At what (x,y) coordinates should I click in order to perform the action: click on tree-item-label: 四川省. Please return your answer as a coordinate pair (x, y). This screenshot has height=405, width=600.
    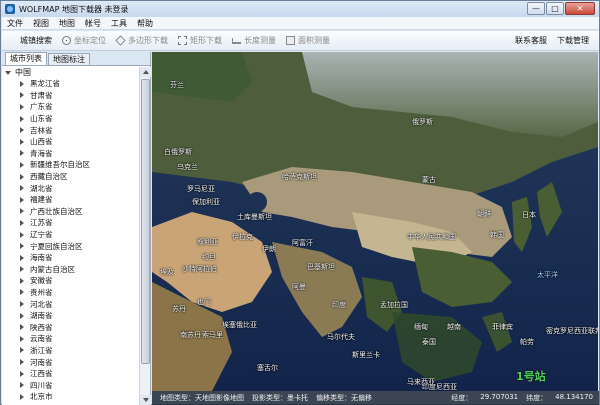
    Looking at the image, I should click on (41, 385).